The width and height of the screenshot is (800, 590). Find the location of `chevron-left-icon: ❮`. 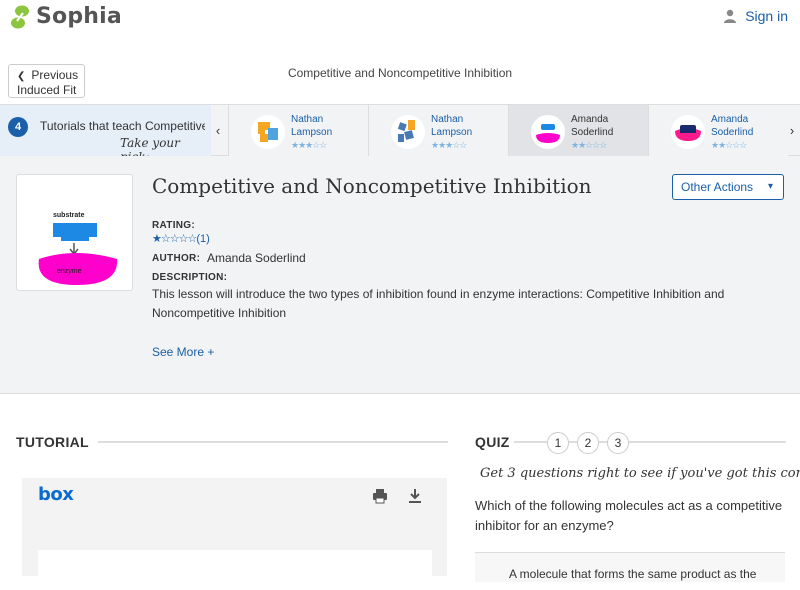

chevron-left-icon: ❮ is located at coordinates (21, 76).